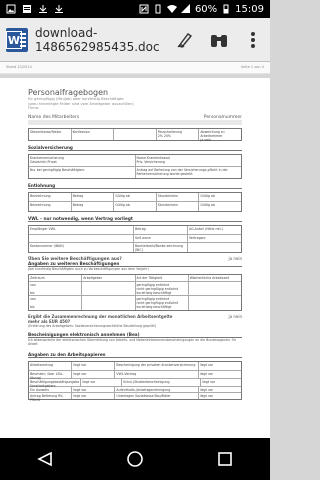  I want to click on weitere-head: Zeitraum, so click(56, 277).